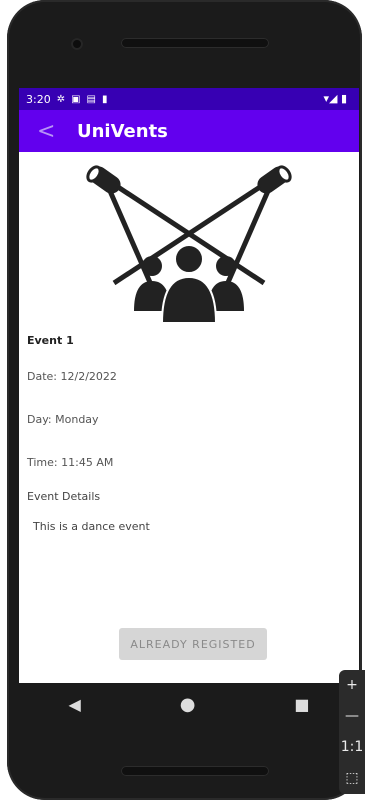 Image resolution: width=365 pixels, height=802 pixels. What do you see at coordinates (91, 526) in the screenshot?
I see `event-details-text: This is a dance event` at bounding box center [91, 526].